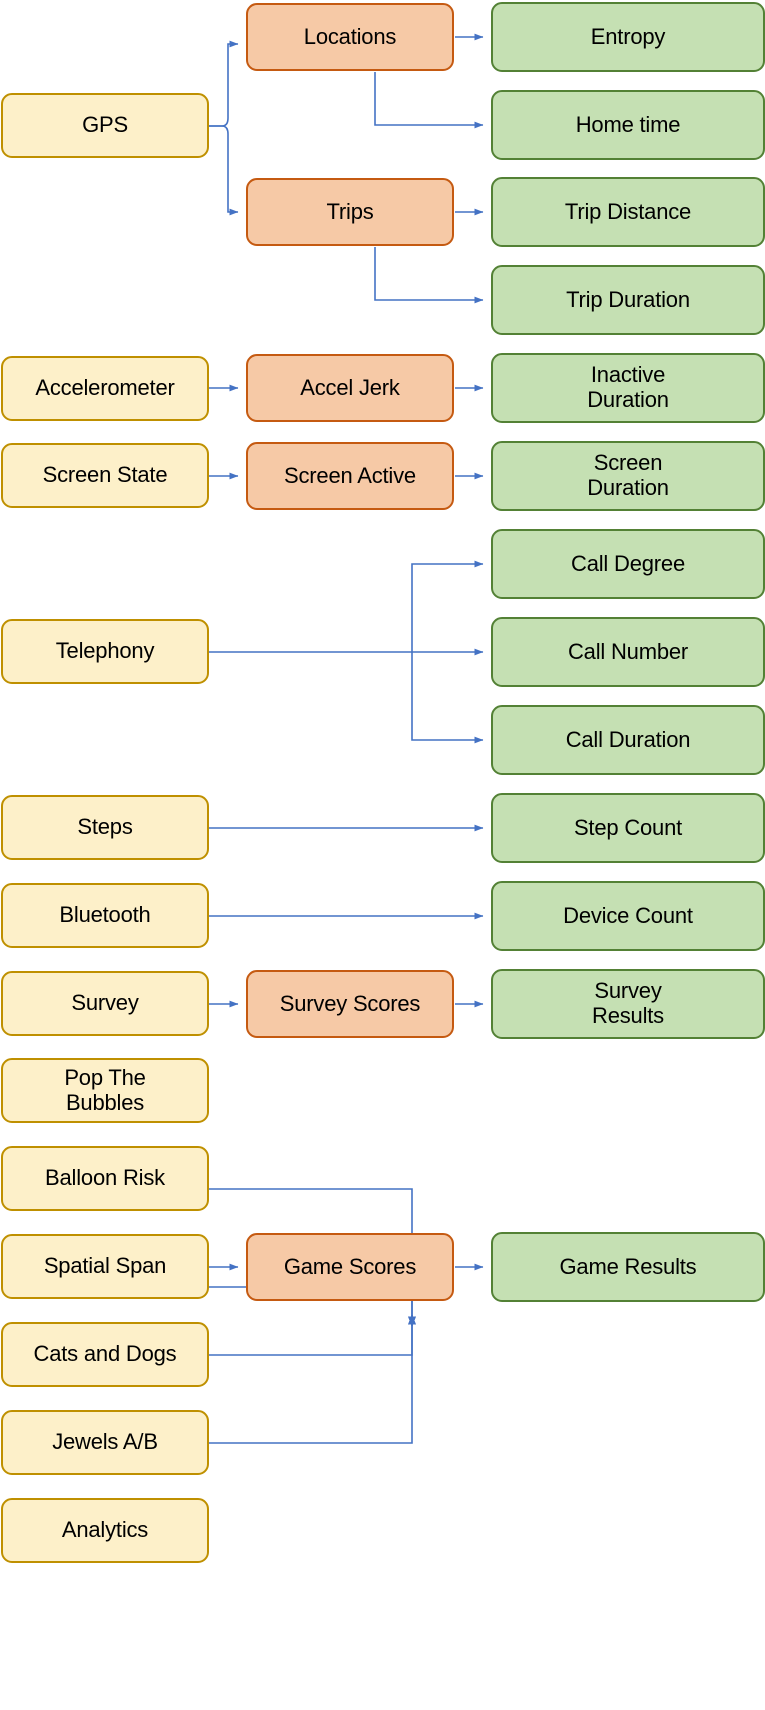 This screenshot has width=765, height=1710. I want to click on node-label-gps: GPS, so click(105, 125).